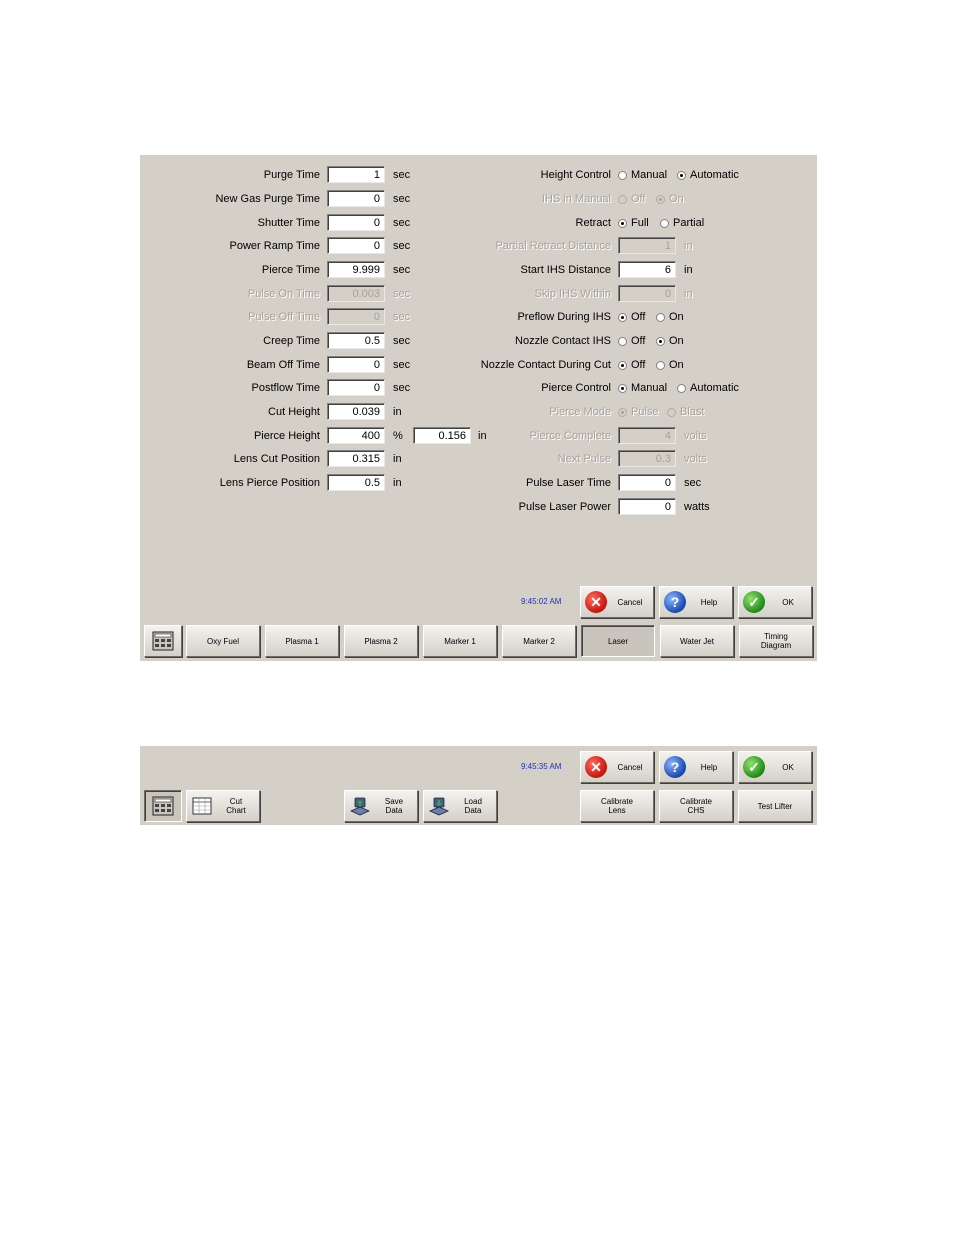 This screenshot has width=954, height=1235. Describe the element at coordinates (642, 175) in the screenshot. I see `height-control-manual-radio: Manual` at that location.